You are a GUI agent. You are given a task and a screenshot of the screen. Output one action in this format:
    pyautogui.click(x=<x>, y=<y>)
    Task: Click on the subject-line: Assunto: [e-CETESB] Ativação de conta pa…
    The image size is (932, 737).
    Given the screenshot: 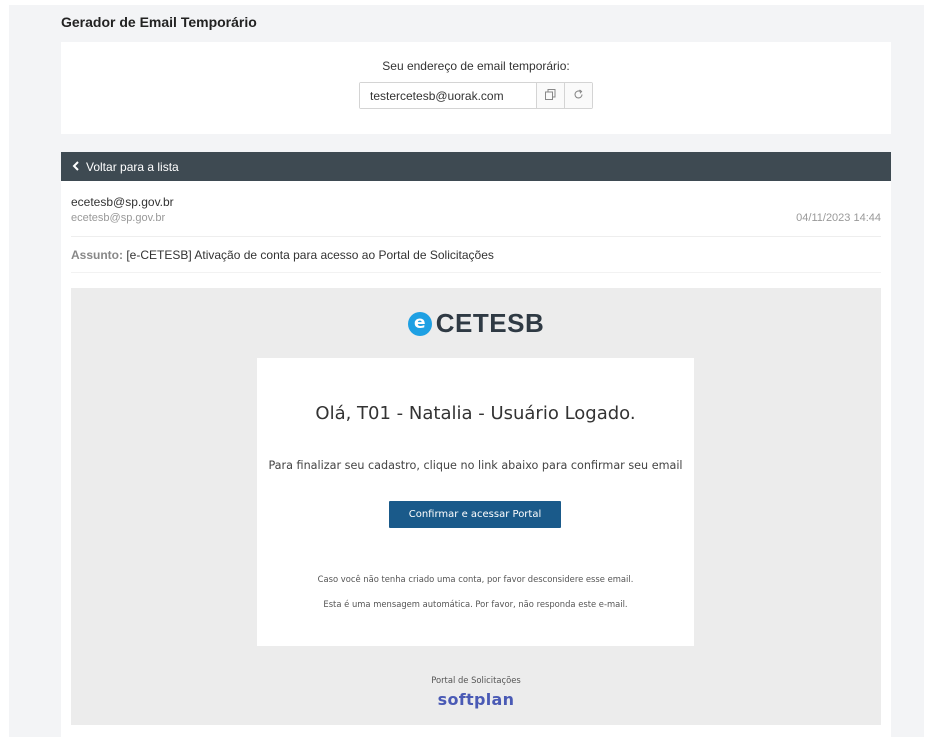 What is the action you would take?
    pyautogui.click(x=282, y=255)
    